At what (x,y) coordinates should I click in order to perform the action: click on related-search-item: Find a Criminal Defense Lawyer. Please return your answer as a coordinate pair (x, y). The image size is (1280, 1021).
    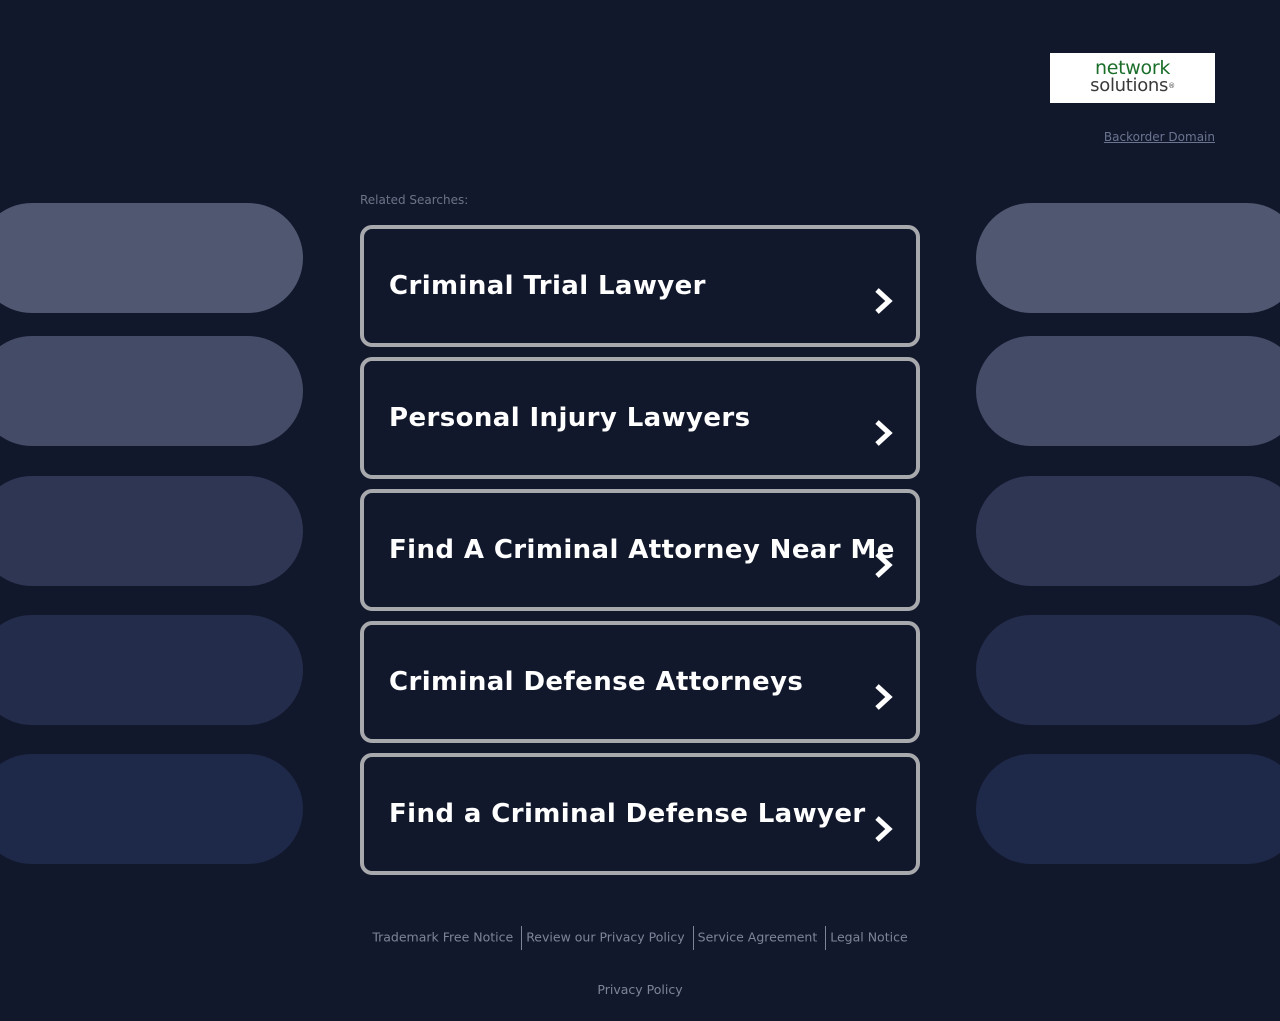
    Looking at the image, I should click on (640, 814).